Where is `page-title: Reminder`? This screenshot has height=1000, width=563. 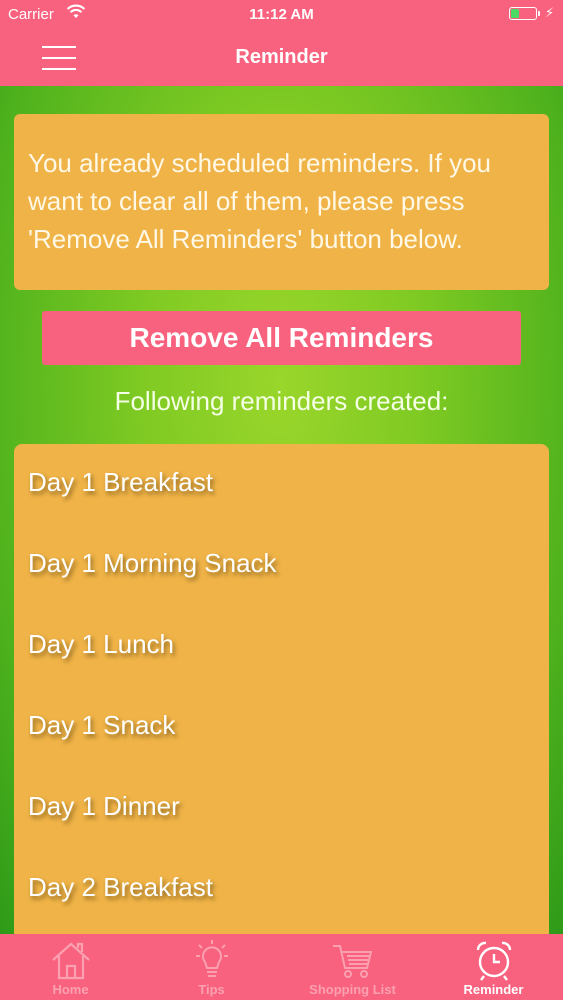
page-title: Reminder is located at coordinates (281, 57).